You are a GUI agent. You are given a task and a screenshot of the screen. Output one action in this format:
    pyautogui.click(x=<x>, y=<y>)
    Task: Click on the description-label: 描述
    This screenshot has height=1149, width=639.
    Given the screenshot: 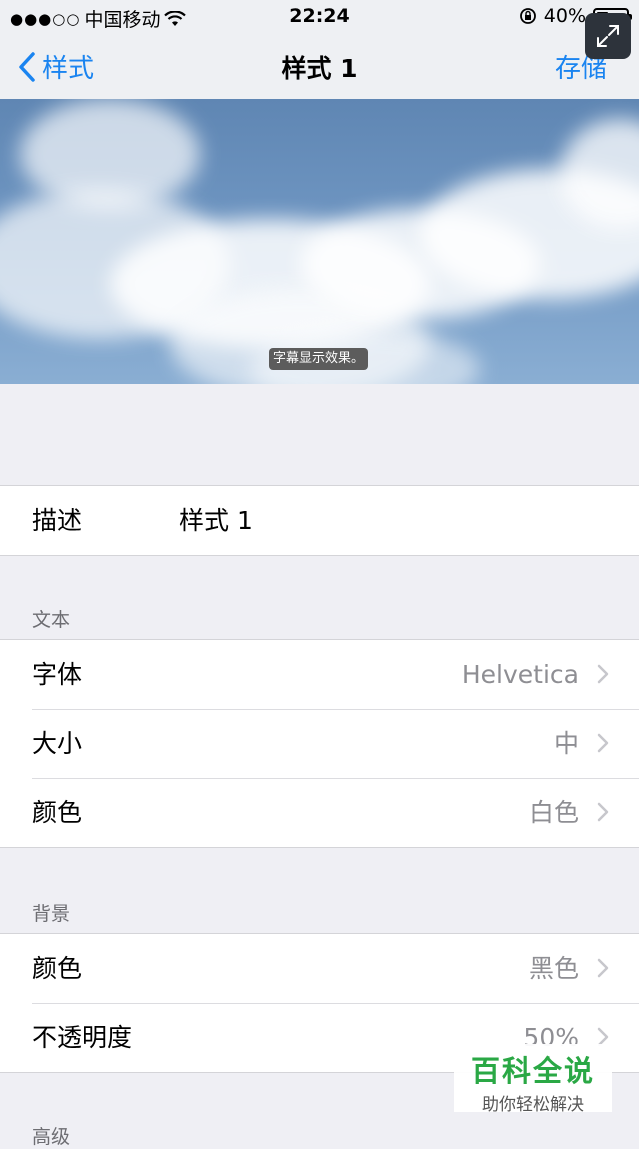 What is the action you would take?
    pyautogui.click(x=57, y=520)
    